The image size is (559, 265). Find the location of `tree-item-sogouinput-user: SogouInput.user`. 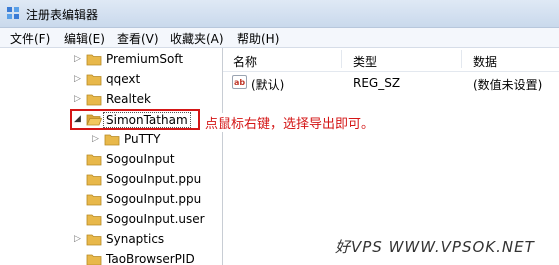

tree-item-sogouinput-user: SogouInput.user is located at coordinates (111, 219).